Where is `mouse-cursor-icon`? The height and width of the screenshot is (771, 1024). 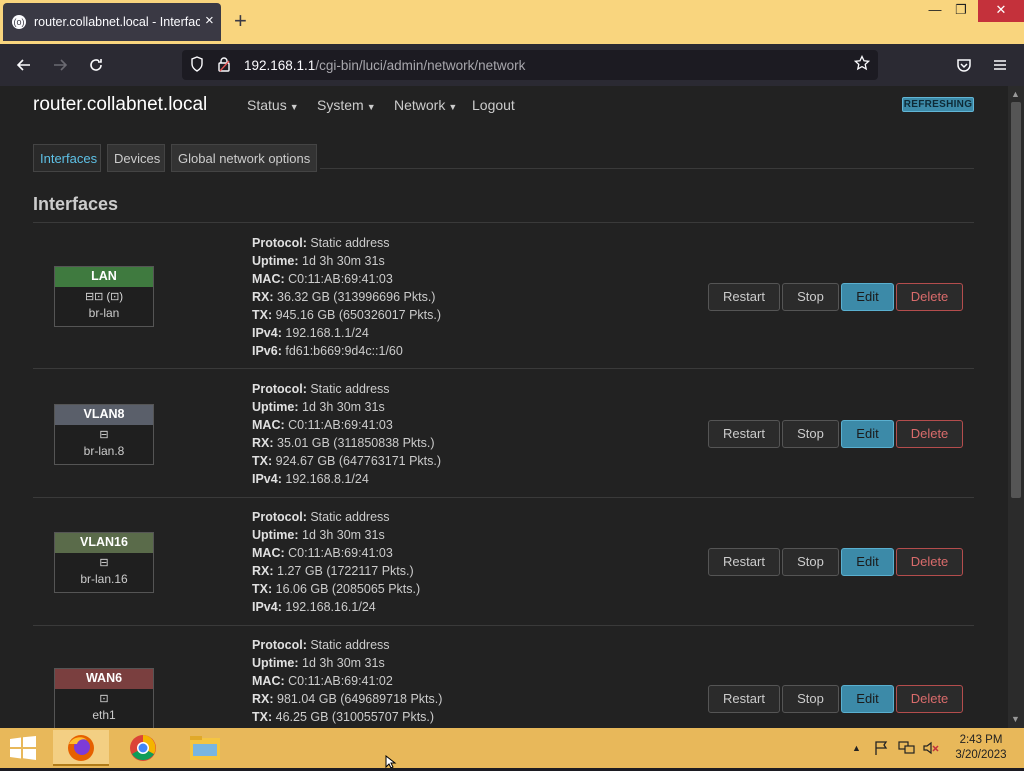 mouse-cursor-icon is located at coordinates (391, 761).